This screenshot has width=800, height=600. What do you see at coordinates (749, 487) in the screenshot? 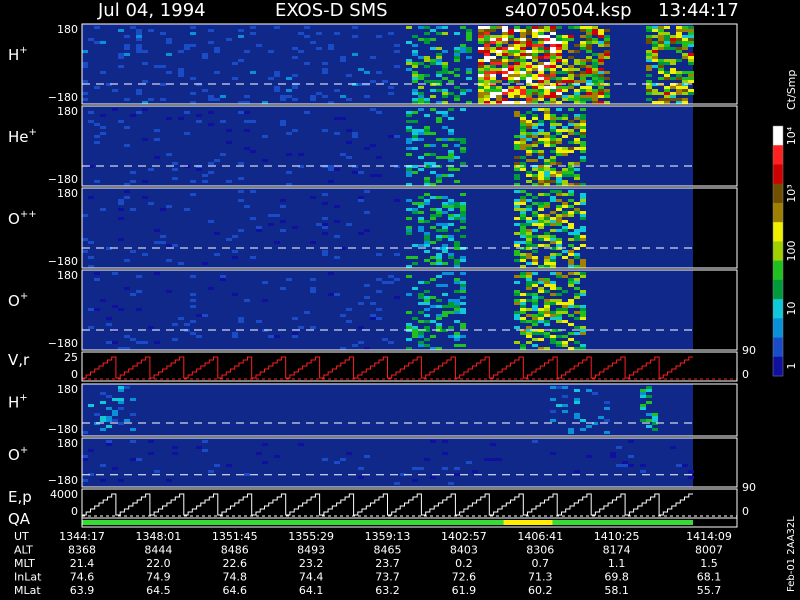
I see `y-tick-right: 90` at bounding box center [749, 487].